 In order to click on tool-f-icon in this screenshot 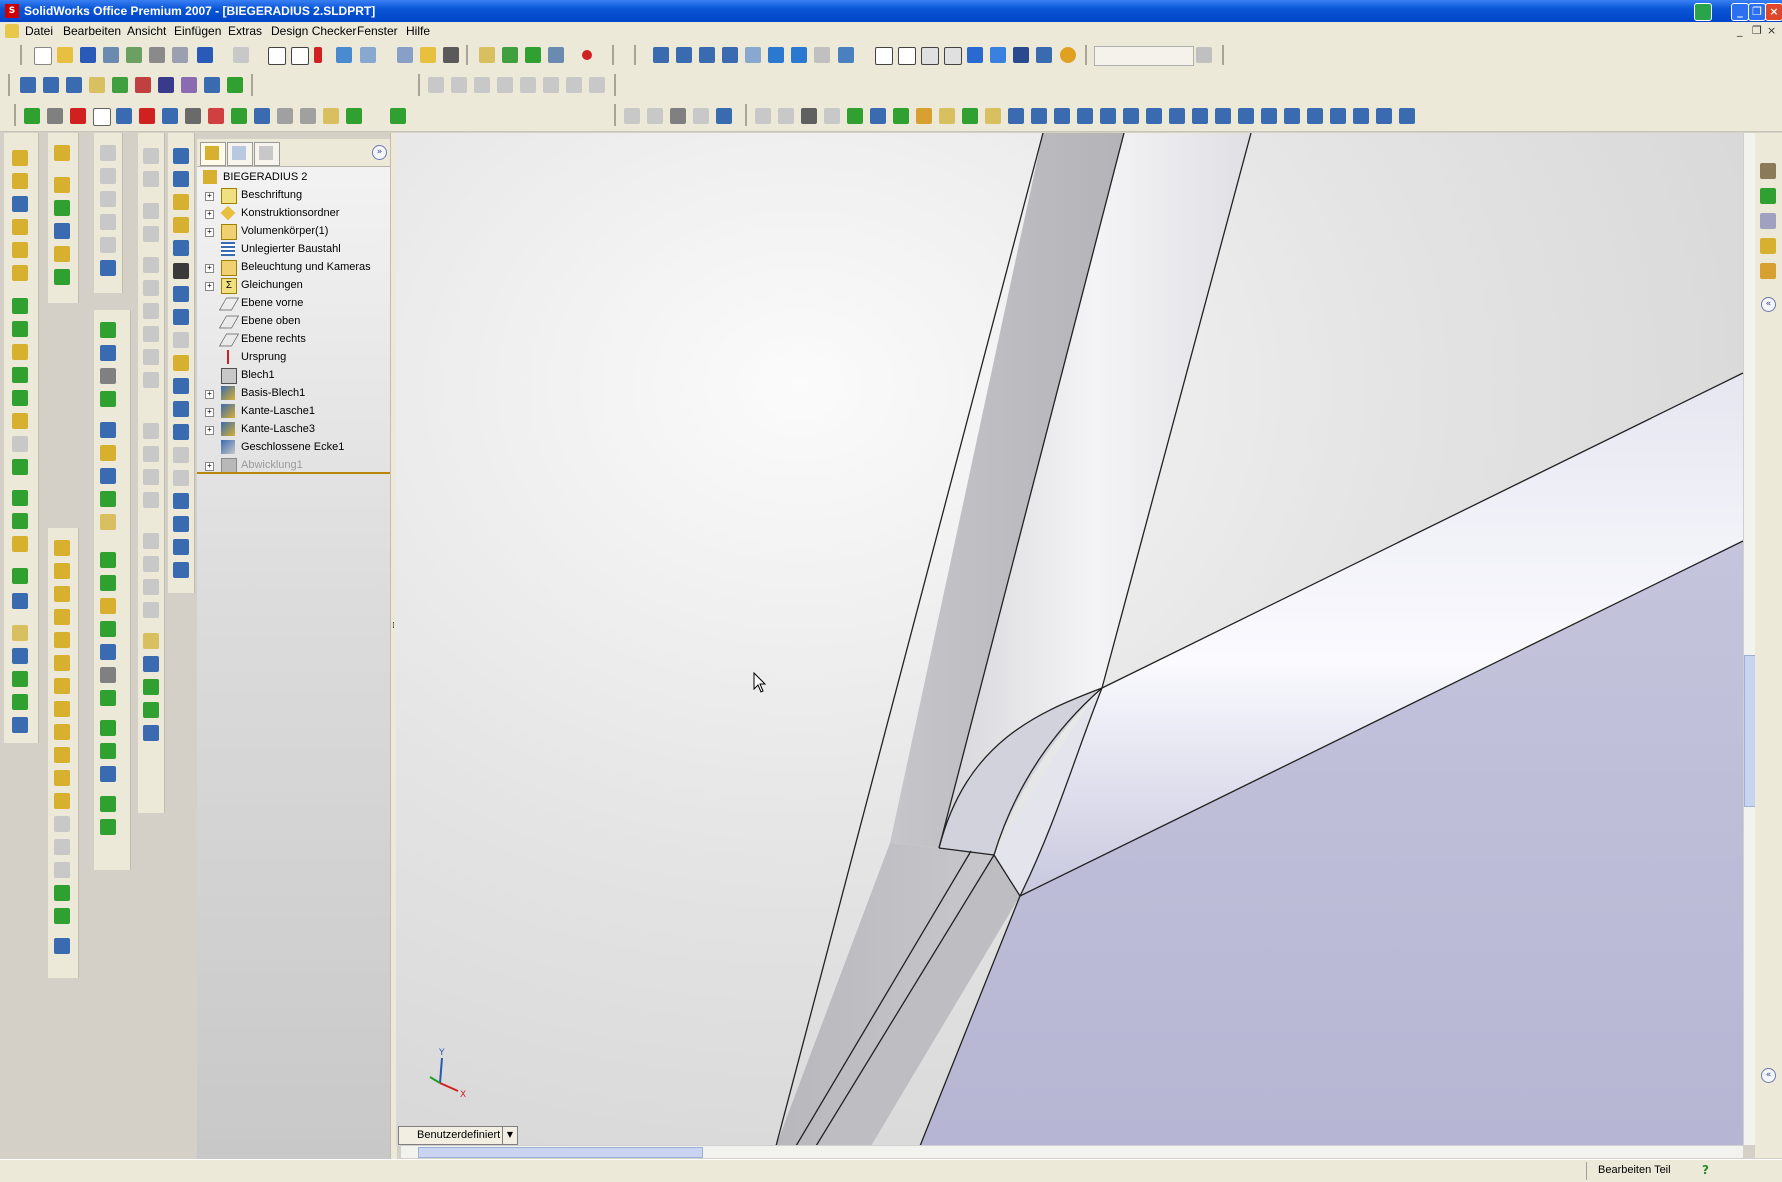, I will do `click(308, 116)`.